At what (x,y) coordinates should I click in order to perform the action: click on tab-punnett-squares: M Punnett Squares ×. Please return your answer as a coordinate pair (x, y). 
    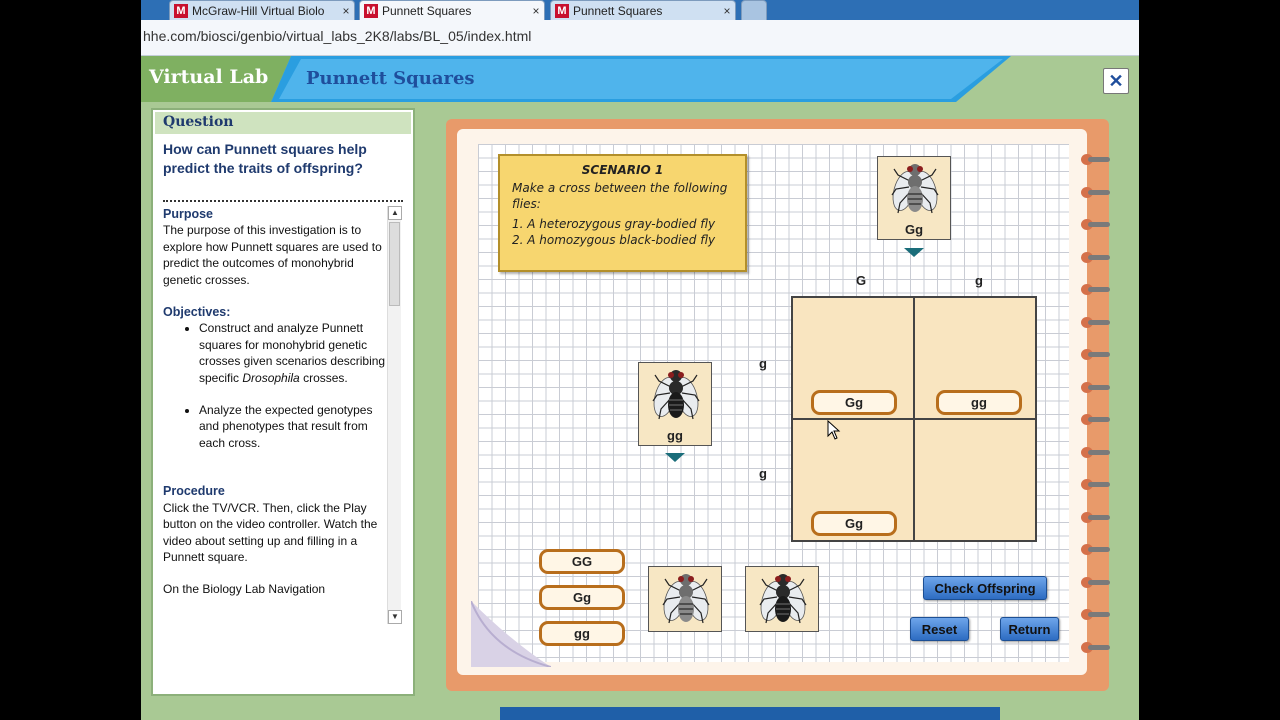
    Looking at the image, I should click on (643, 10).